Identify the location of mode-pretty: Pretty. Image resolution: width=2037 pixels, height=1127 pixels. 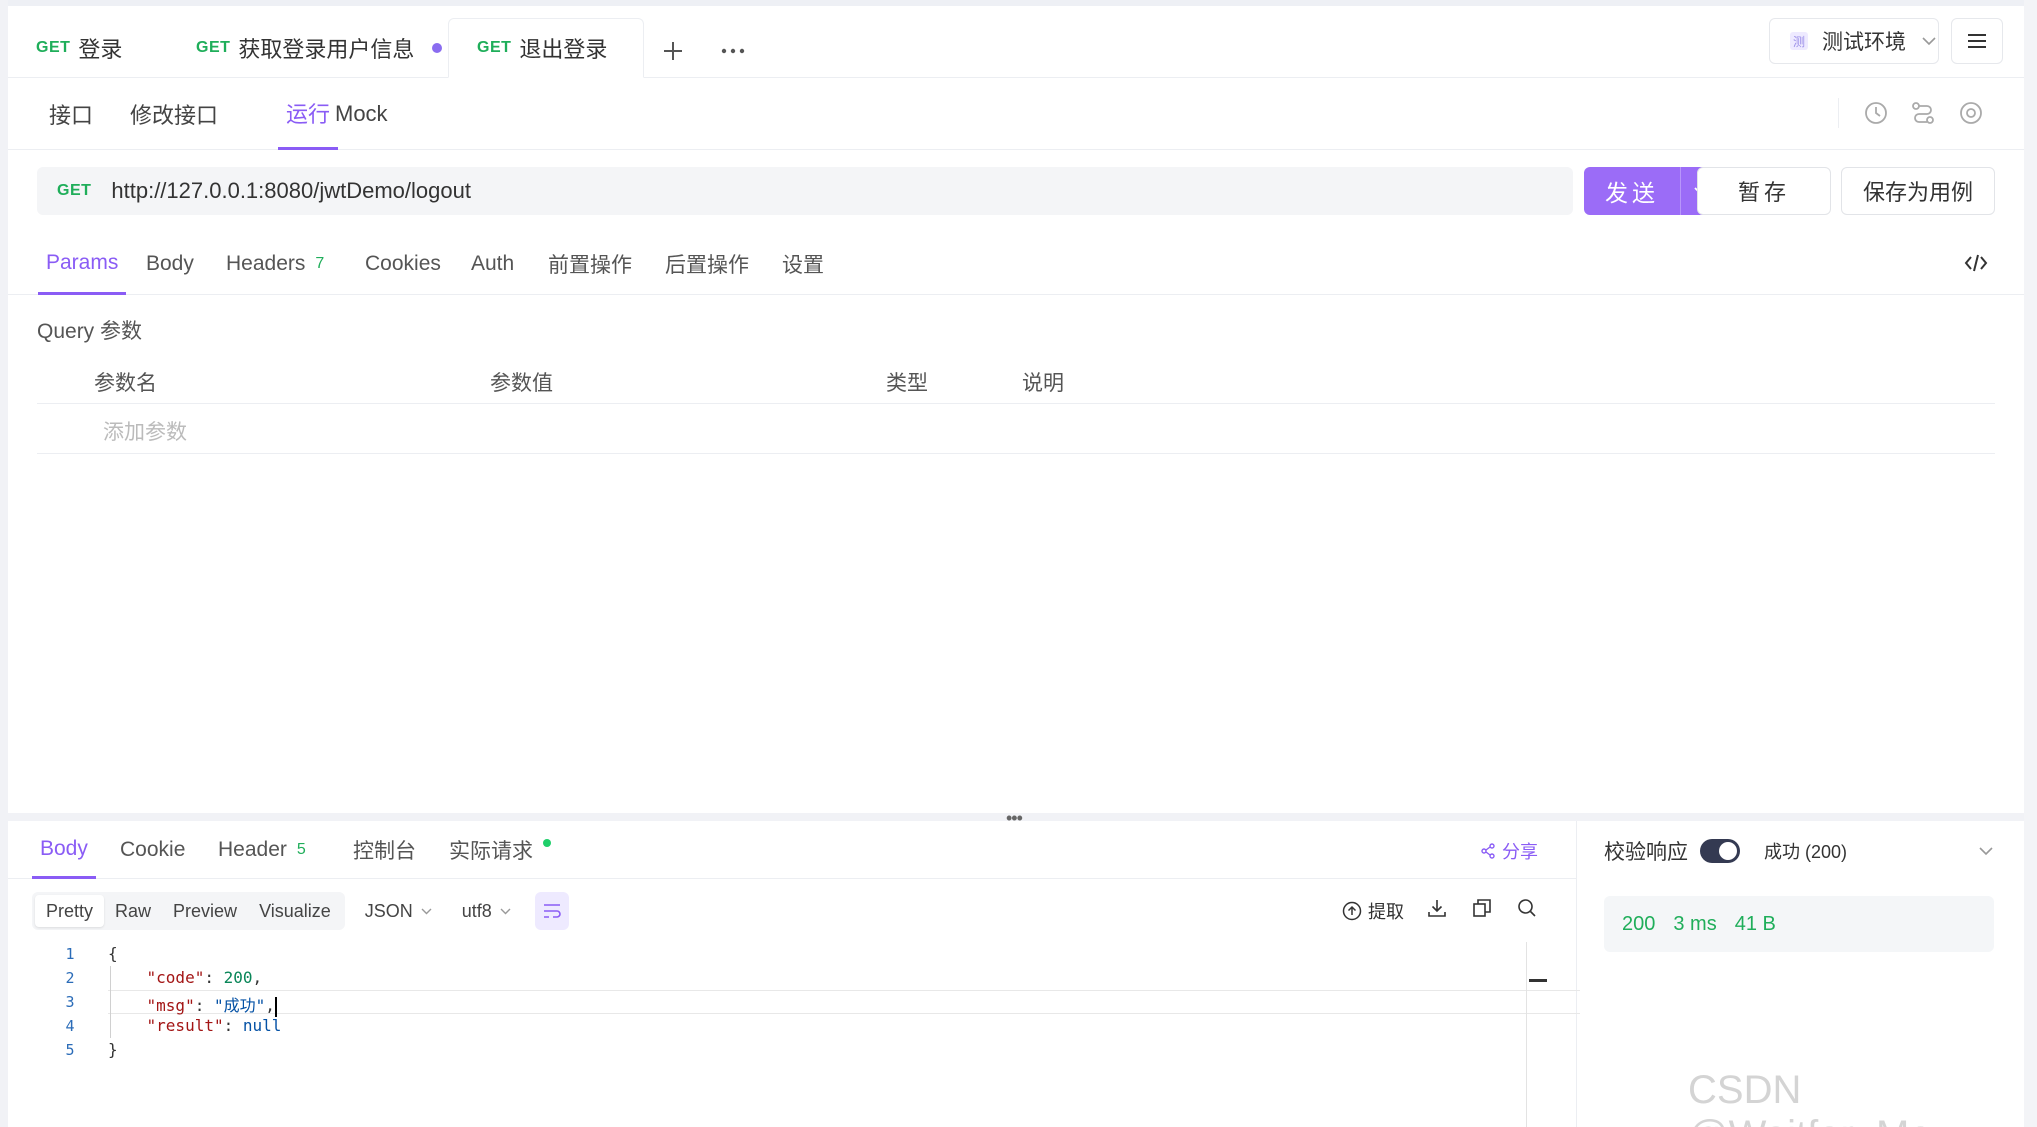
(70, 911).